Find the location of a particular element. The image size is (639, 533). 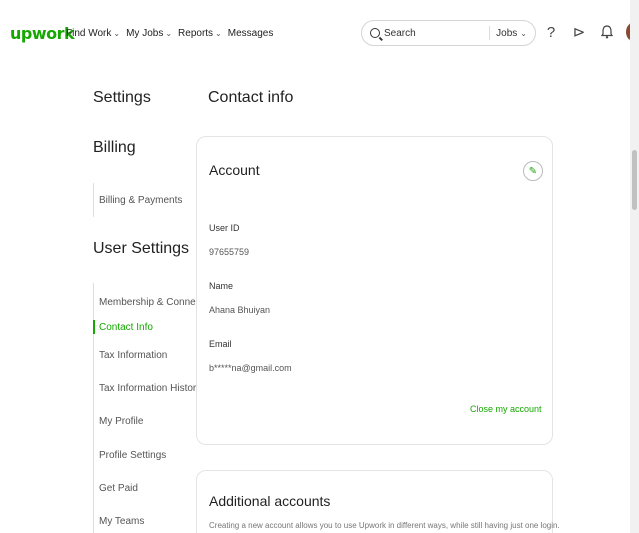

billing-heading: Billing is located at coordinates (114, 147).